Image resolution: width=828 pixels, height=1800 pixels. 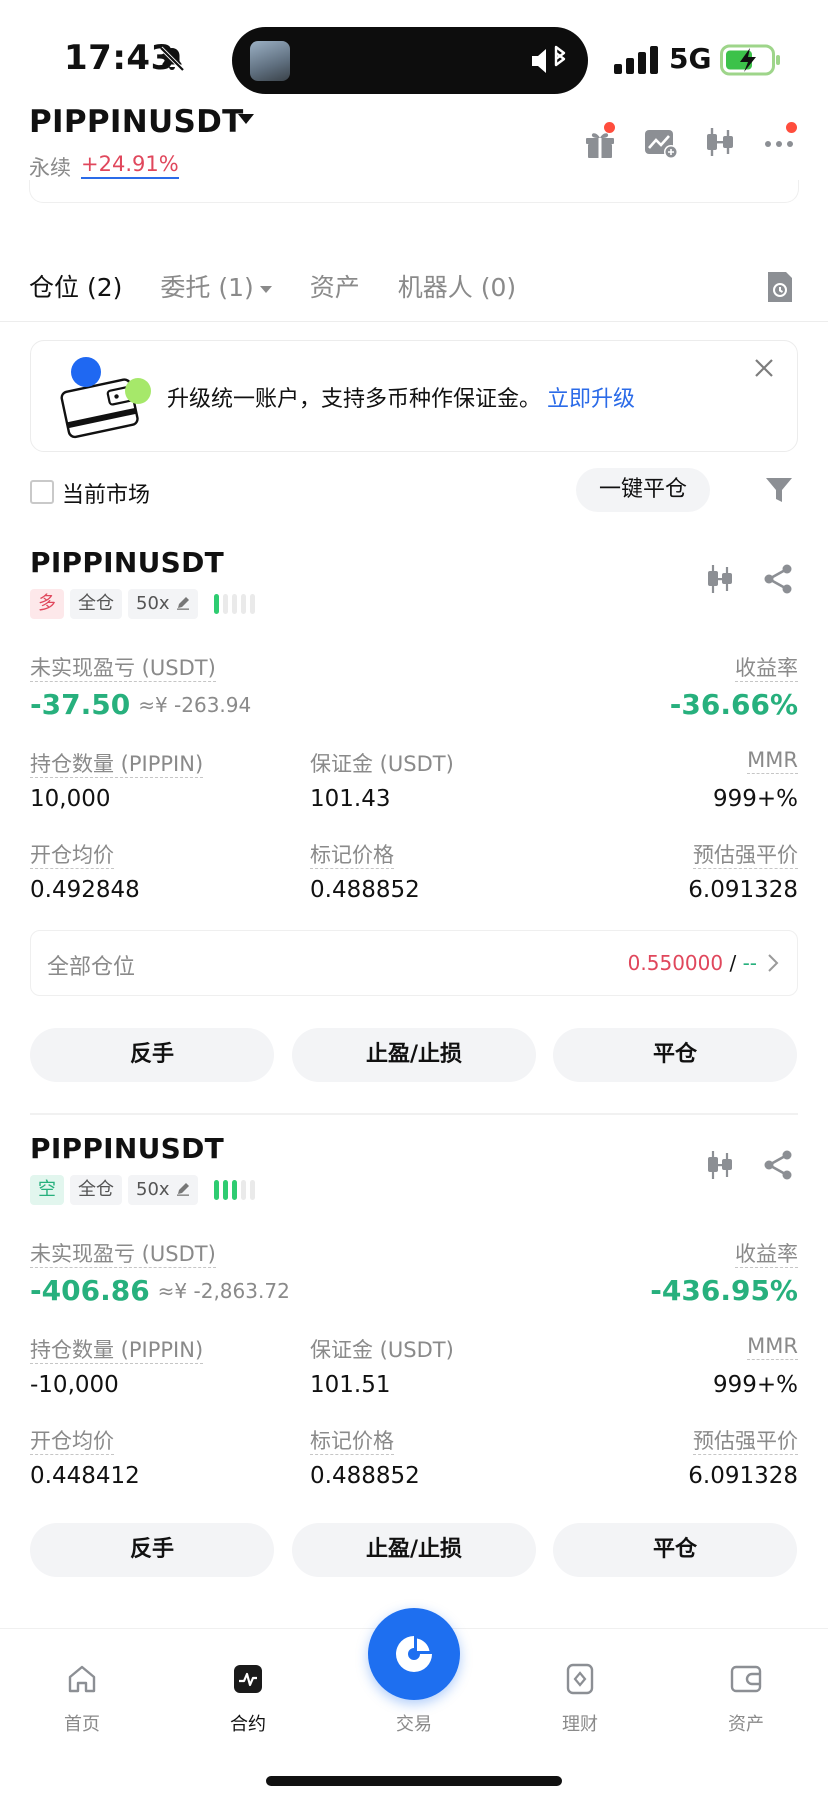 I want to click on upgrade-banner: 升级统一账户，支持多币种作保证金。 立即升级, so click(x=414, y=396).